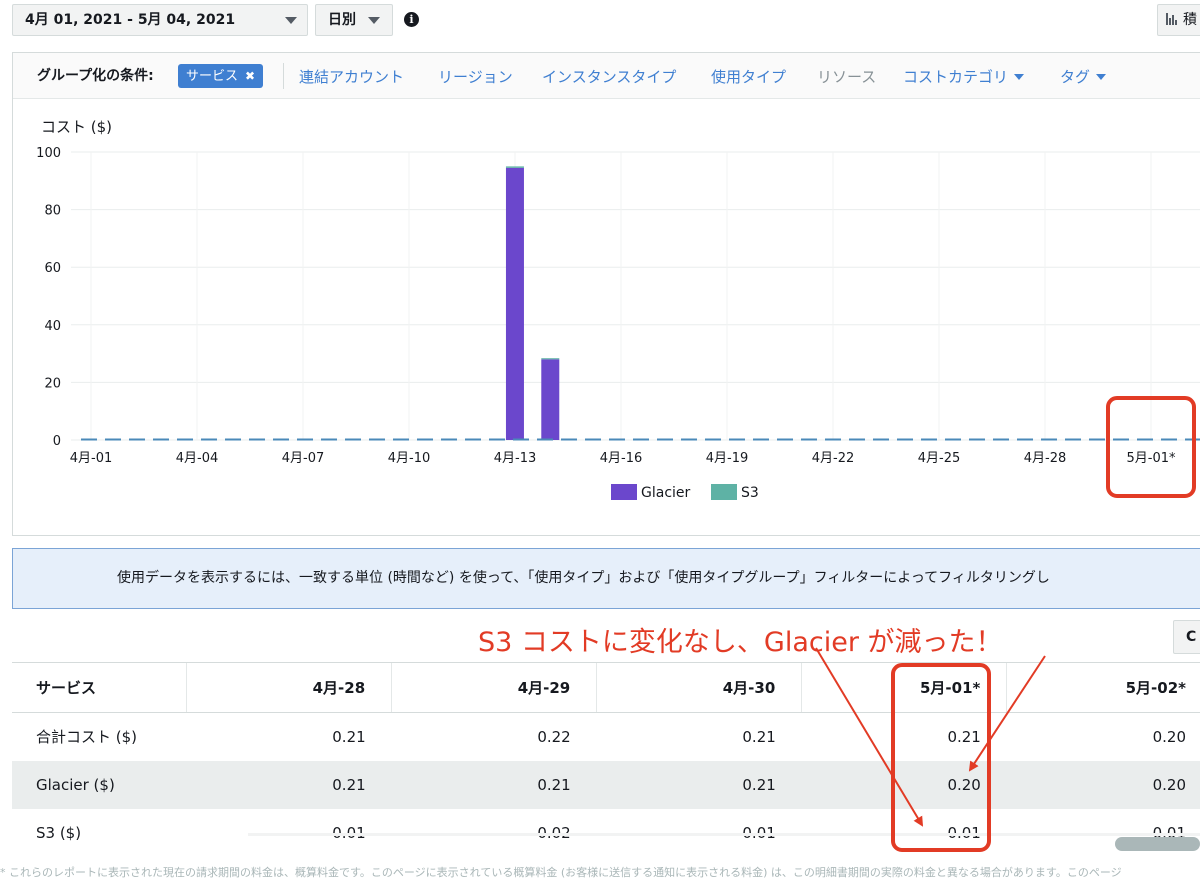 This screenshot has height=879, width=1200. Describe the element at coordinates (1157, 844) in the screenshot. I see `horizontal-scrollbar-thumb` at that location.